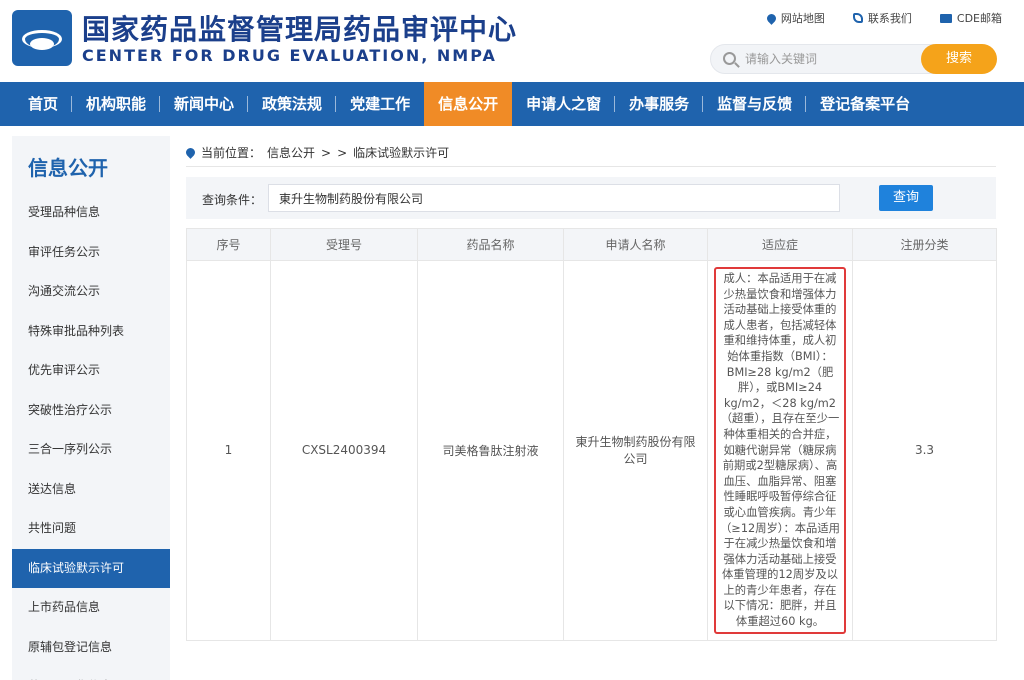 Image resolution: width=1024 pixels, height=680 pixels. What do you see at coordinates (857, 18) in the screenshot?
I see `phone-icon` at bounding box center [857, 18].